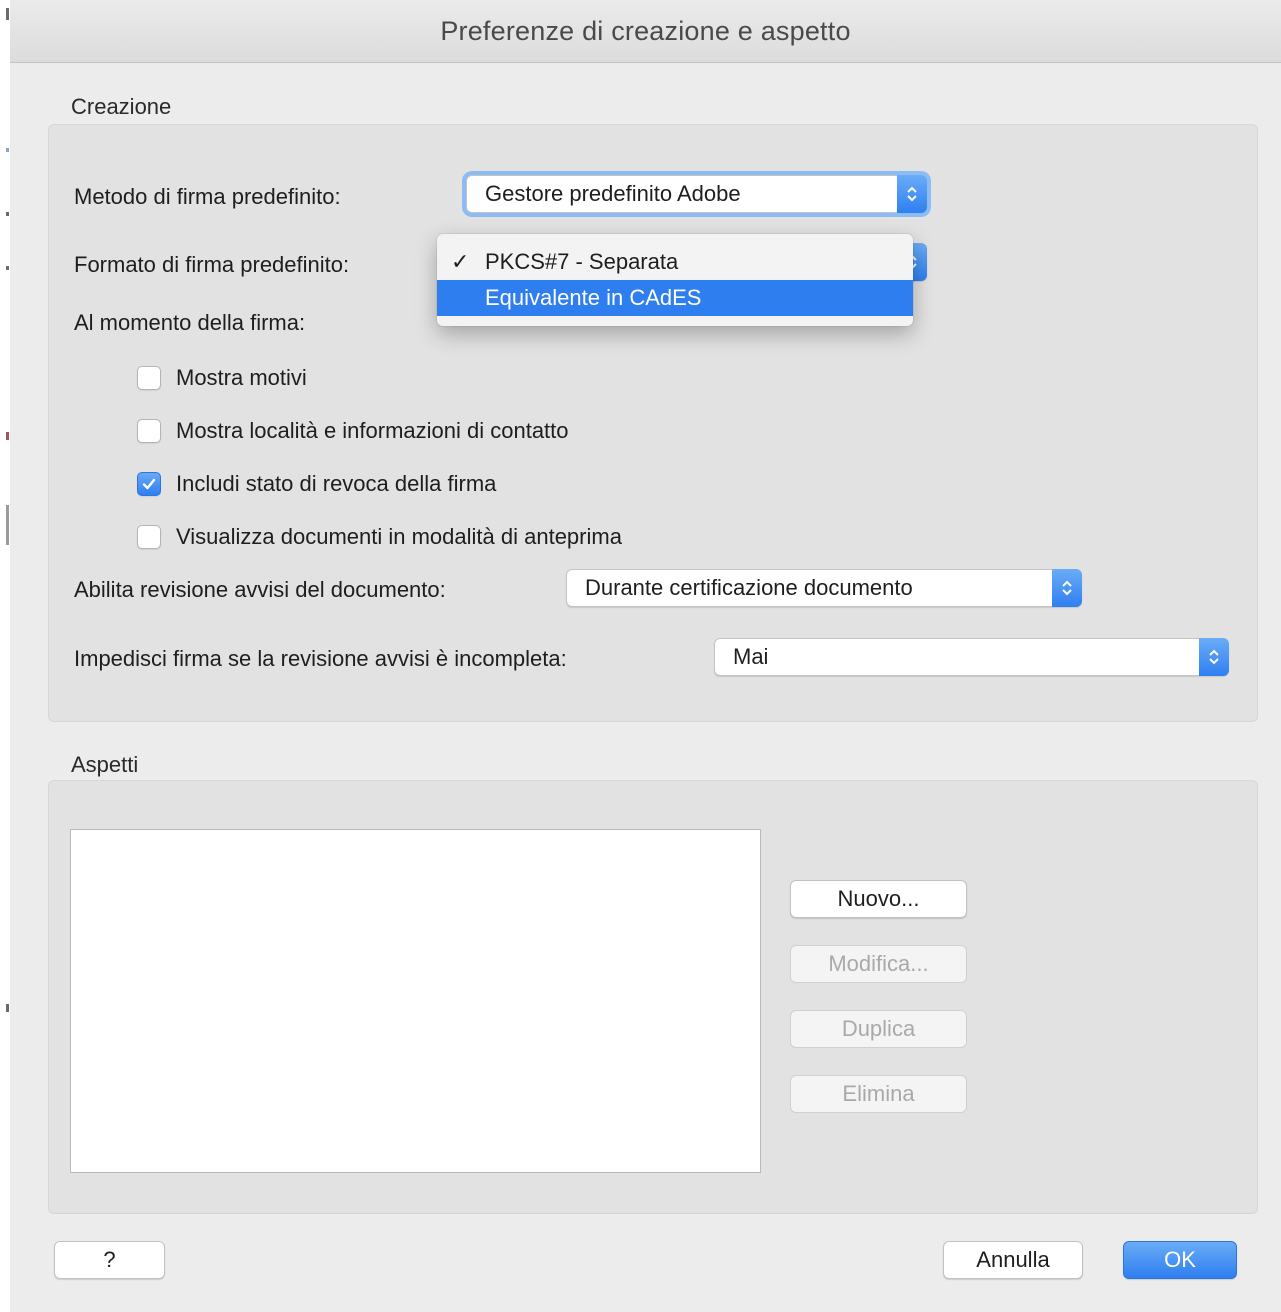 The height and width of the screenshot is (1312, 1281). What do you see at coordinates (749, 587) in the screenshot?
I see `enable-review-value: Durante certificazione documento` at bounding box center [749, 587].